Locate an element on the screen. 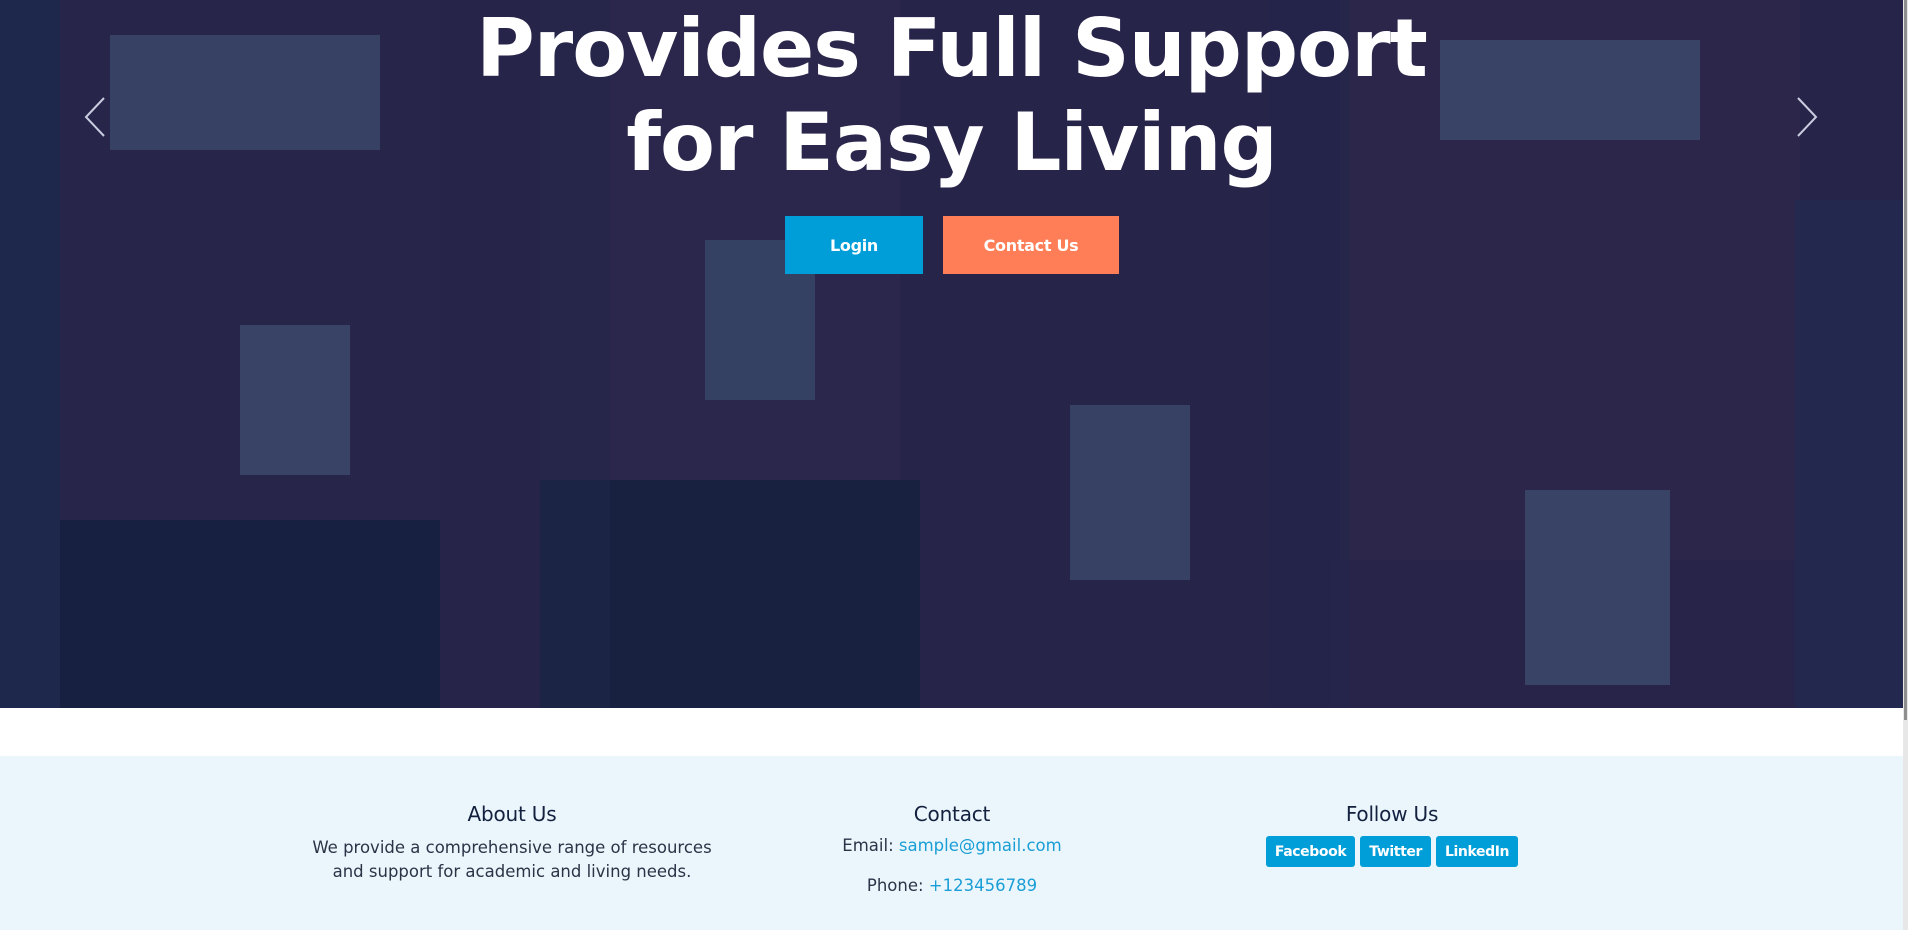 The height and width of the screenshot is (930, 1908). carousel-next-button is located at coordinates (1807, 117).